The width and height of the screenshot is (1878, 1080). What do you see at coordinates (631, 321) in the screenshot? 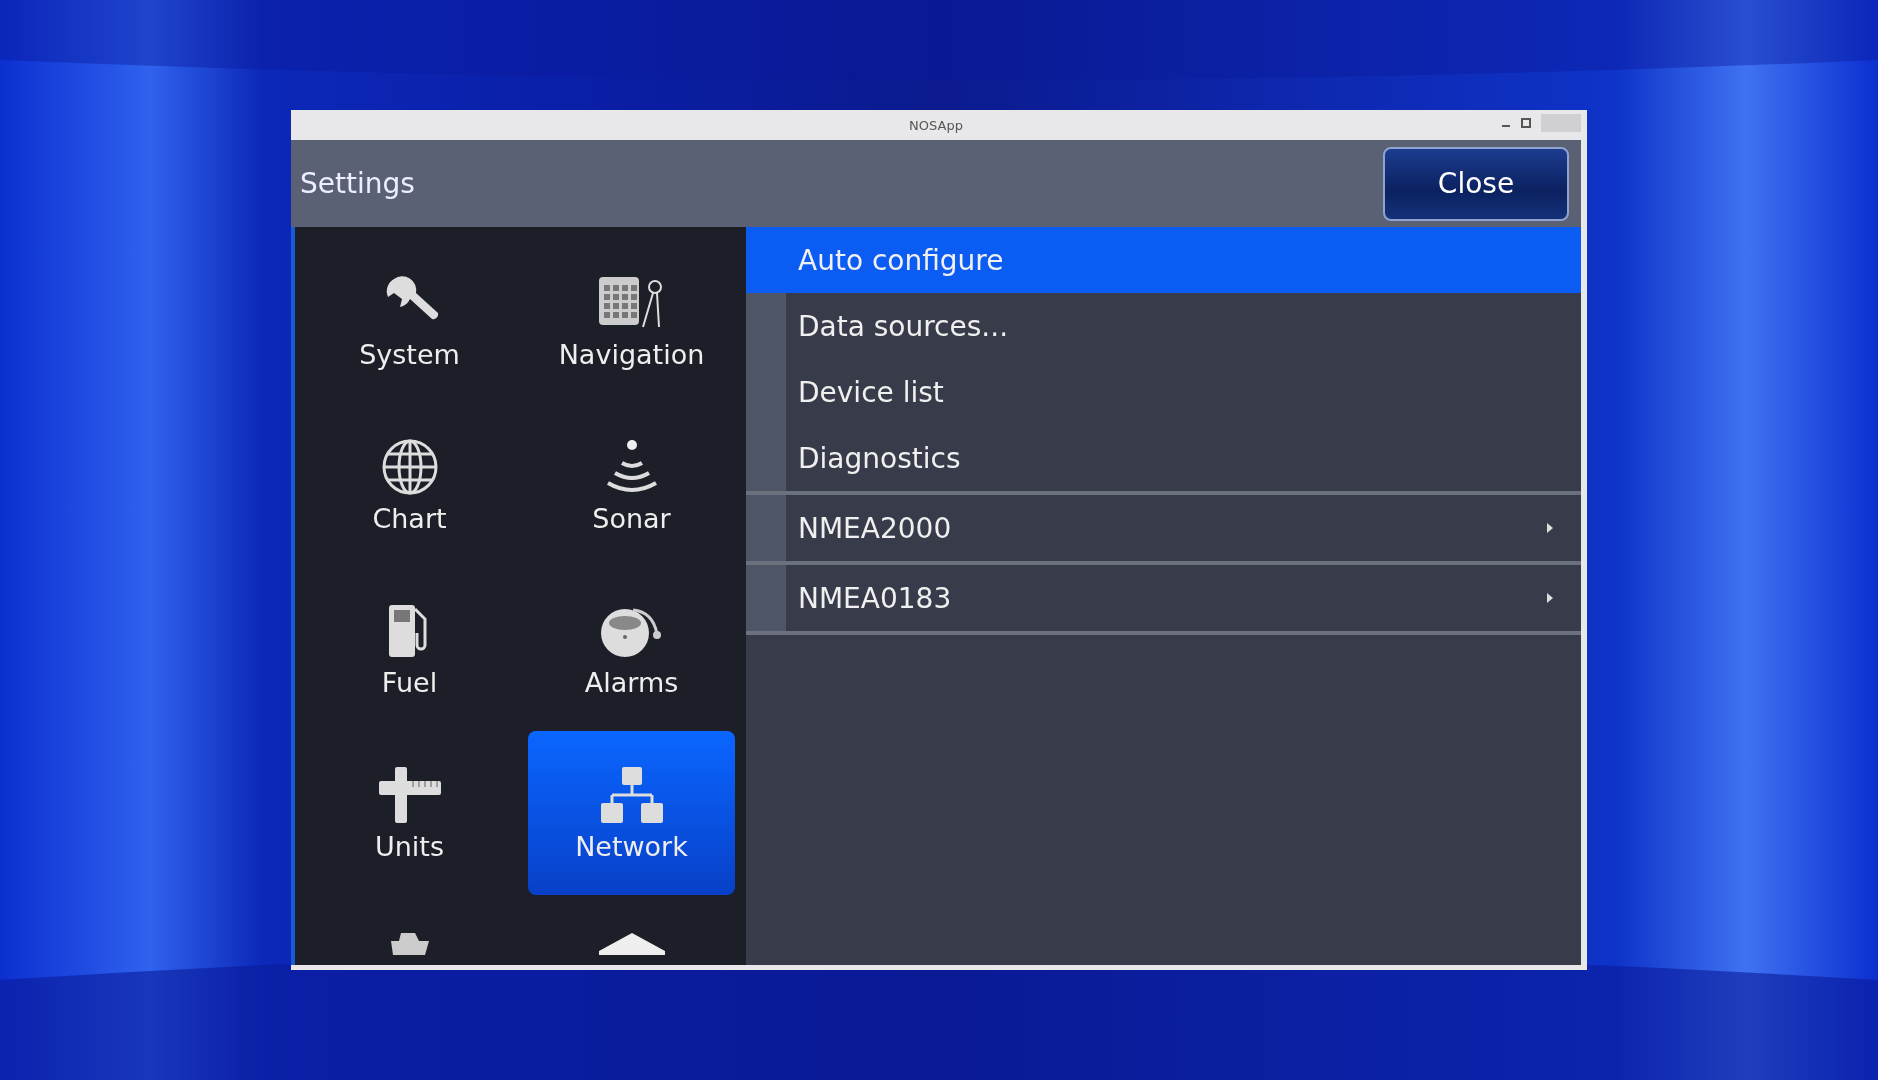
I see `sidebar-item: Navigation` at bounding box center [631, 321].